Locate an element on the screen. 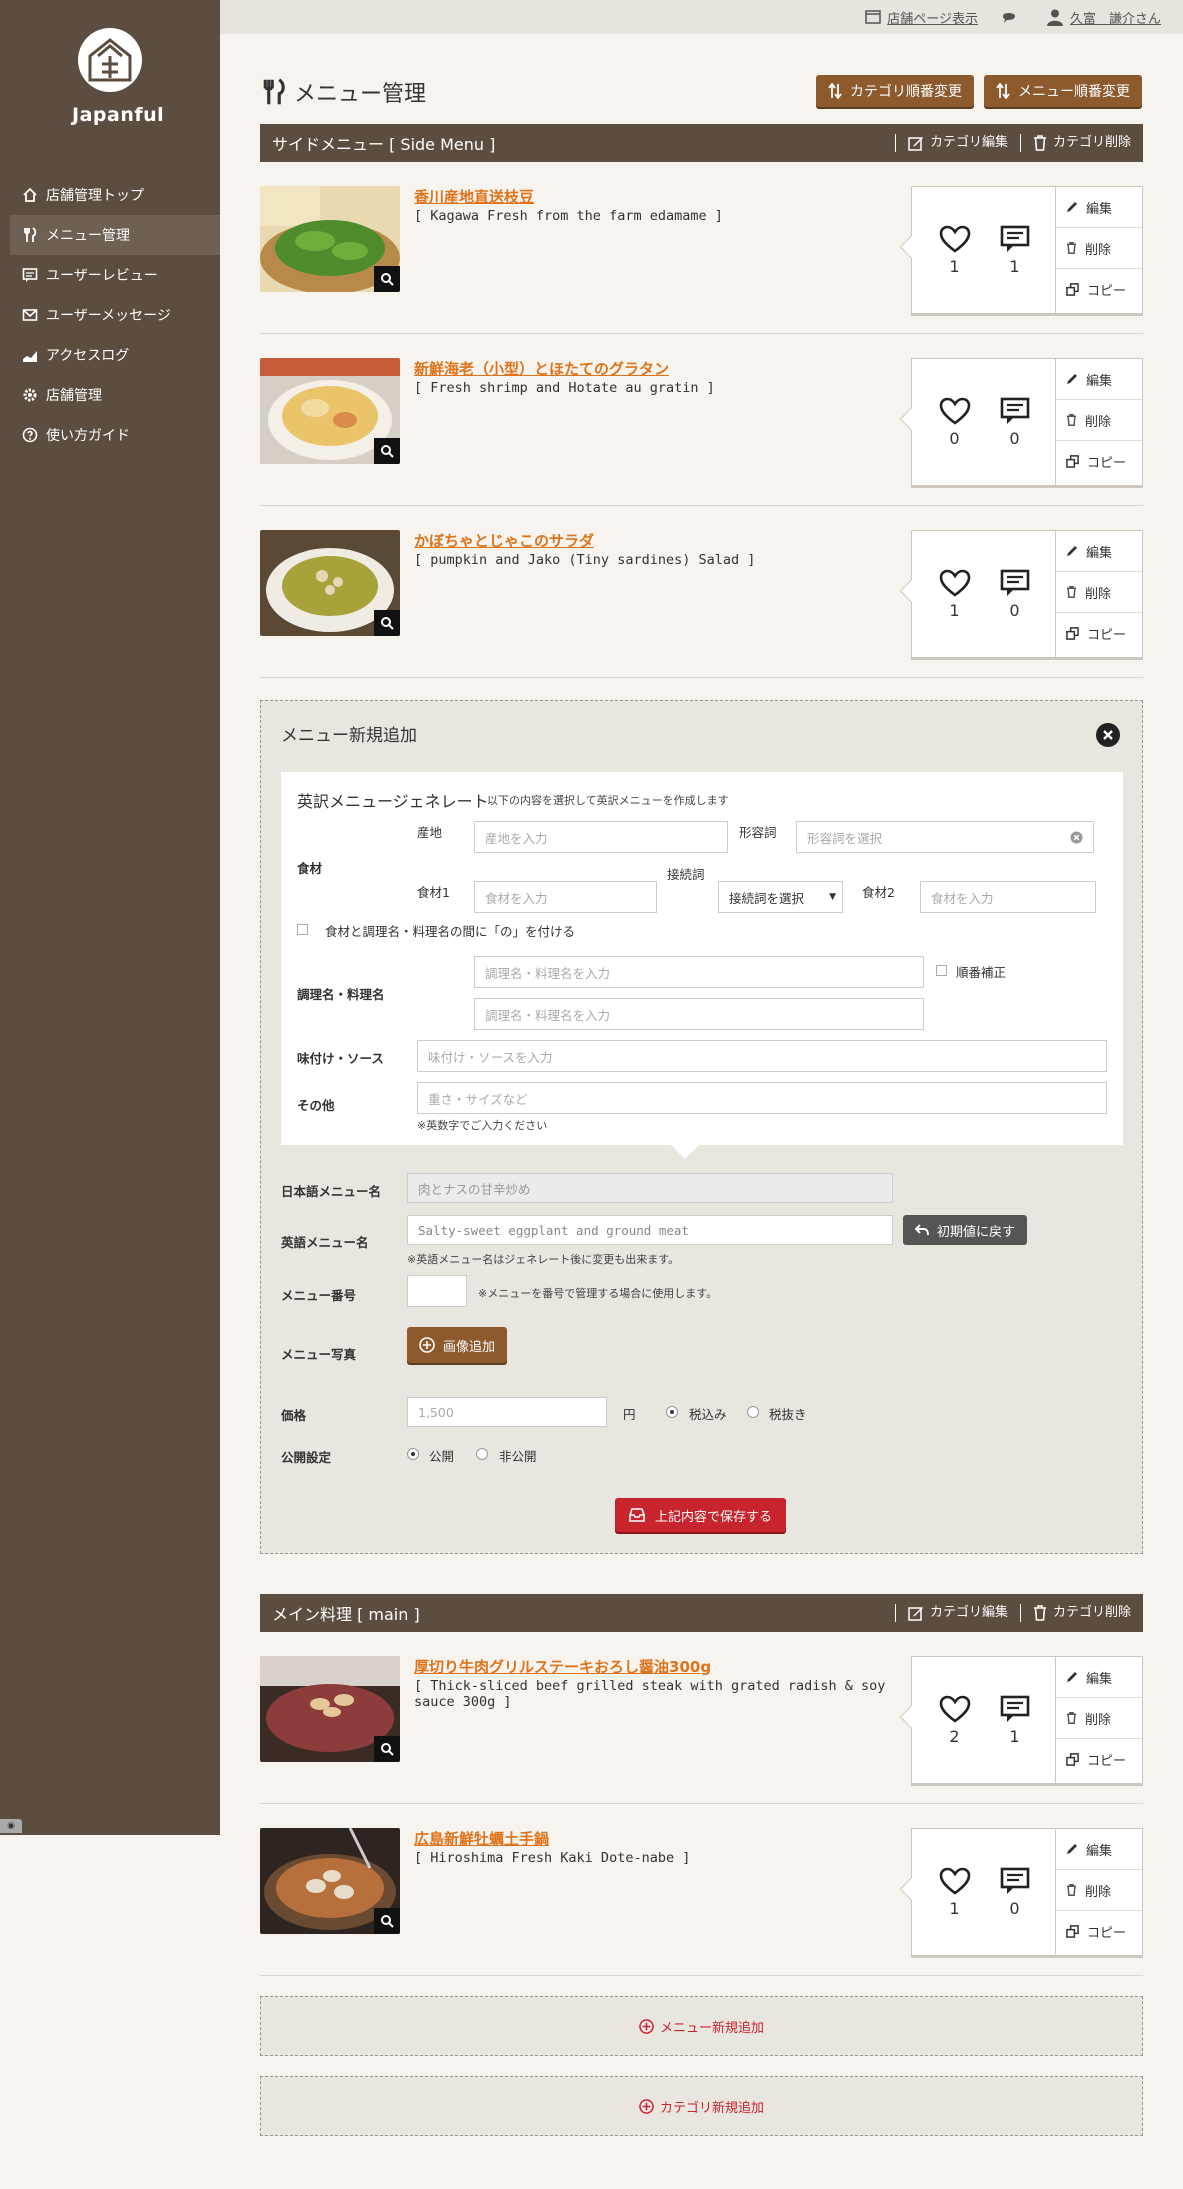 The width and height of the screenshot is (1183, 2189). chat-button is located at coordinates (1012, 17).